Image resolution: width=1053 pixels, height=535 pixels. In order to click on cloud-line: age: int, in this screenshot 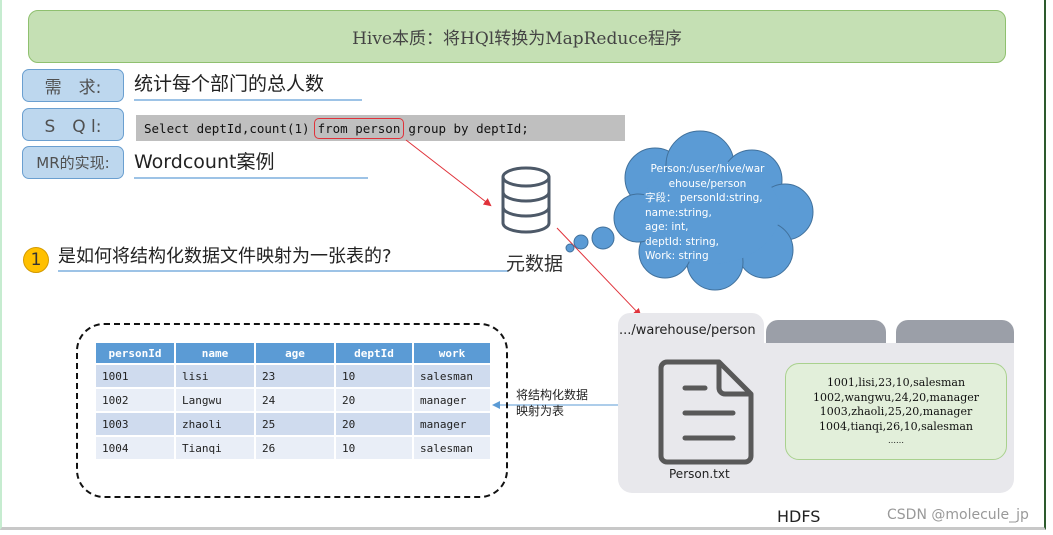, I will do `click(667, 227)`.